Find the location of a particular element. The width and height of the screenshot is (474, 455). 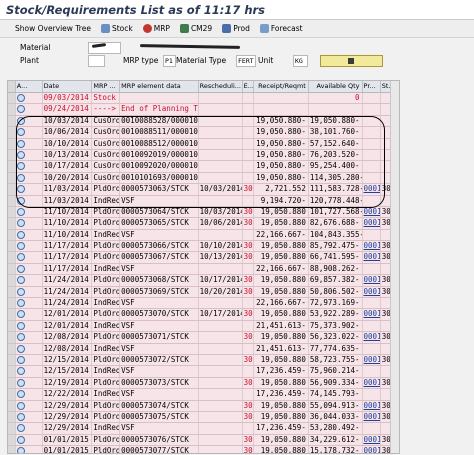

col-header-date: Date is located at coordinates (68, 86).